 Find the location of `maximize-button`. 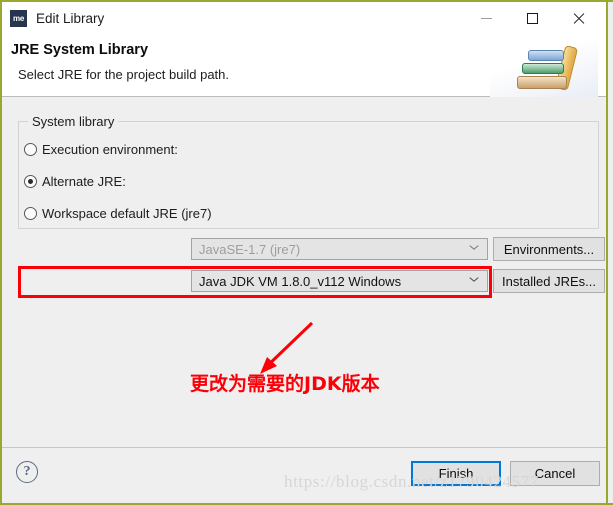

maximize-button is located at coordinates (532, 18).